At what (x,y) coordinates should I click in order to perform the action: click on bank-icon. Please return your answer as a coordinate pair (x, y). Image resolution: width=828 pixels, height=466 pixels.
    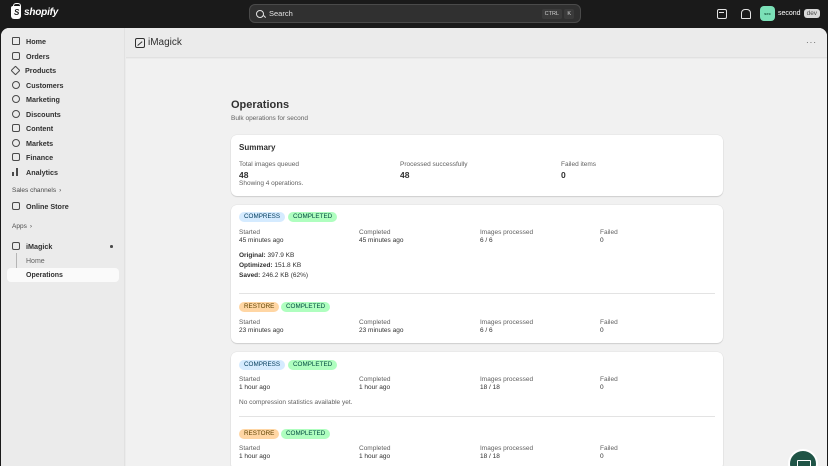
    Looking at the image, I should click on (16, 157).